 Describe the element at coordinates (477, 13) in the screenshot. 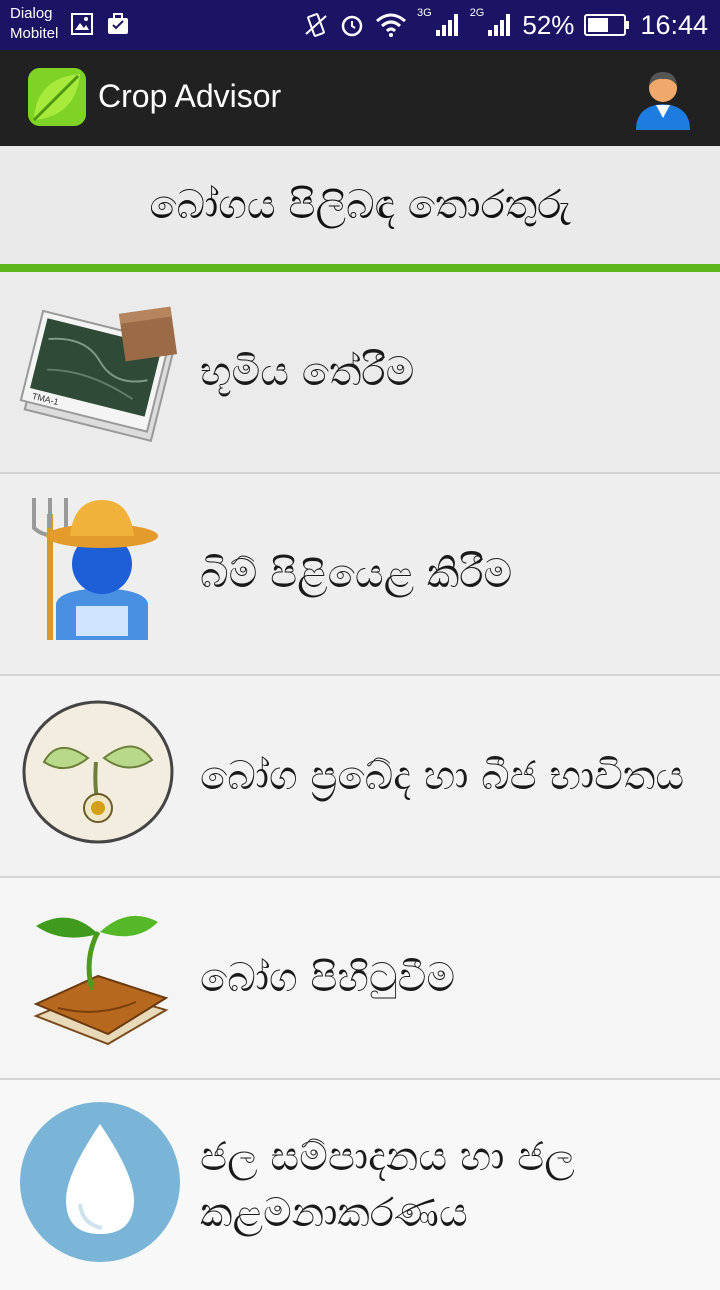

I see `network-type-2: 2G` at that location.